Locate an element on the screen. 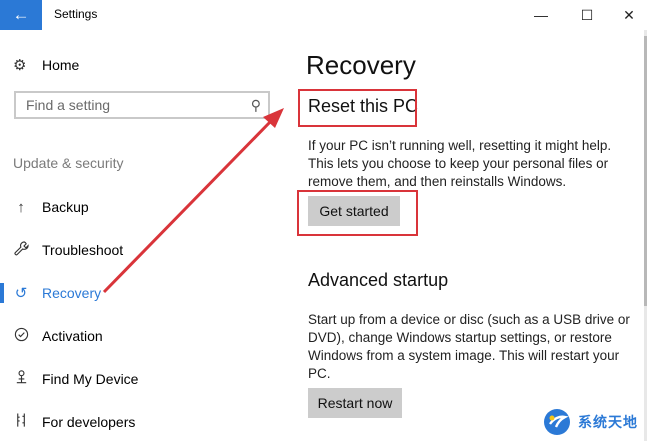 This screenshot has height=441, width=650. gear-icon: ⚙ is located at coordinates (20, 65).